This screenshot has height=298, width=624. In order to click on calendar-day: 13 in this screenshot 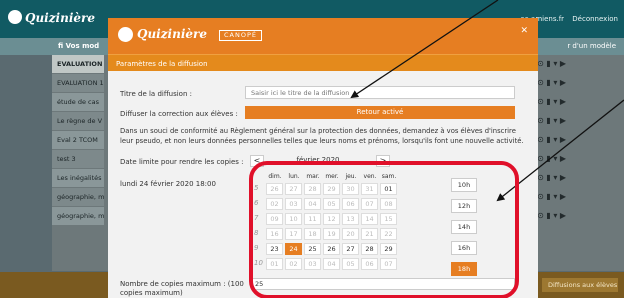, I will do `click(350, 219)`.